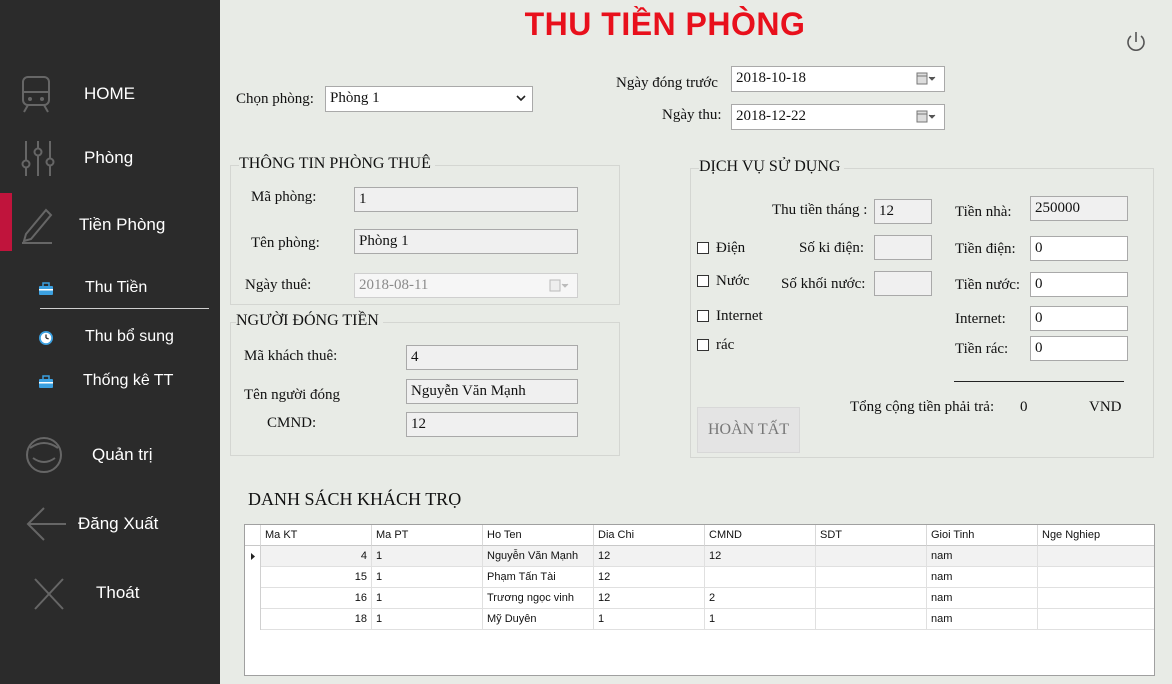  I want to click on column-header: Gioi Tinh, so click(982, 535).